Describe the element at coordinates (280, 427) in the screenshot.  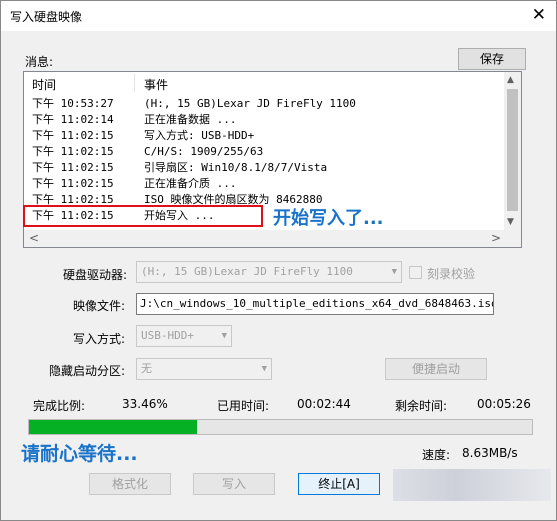
I see `progress-bar` at that location.